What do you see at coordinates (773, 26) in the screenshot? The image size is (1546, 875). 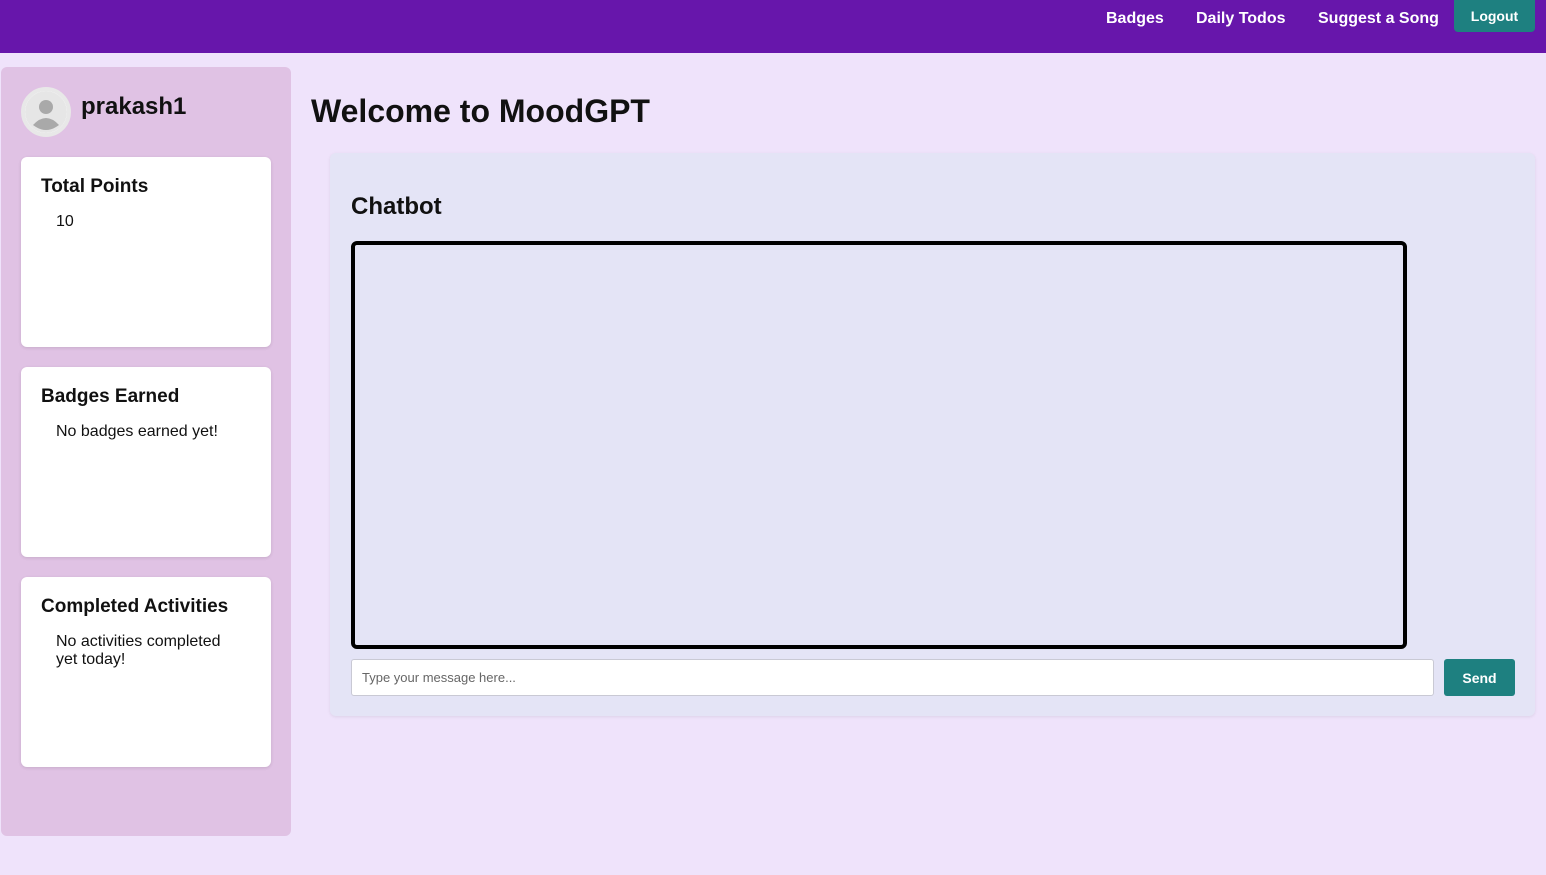 I see `top-navbar: Badges Daily Todos Suggest a Song Logout` at bounding box center [773, 26].